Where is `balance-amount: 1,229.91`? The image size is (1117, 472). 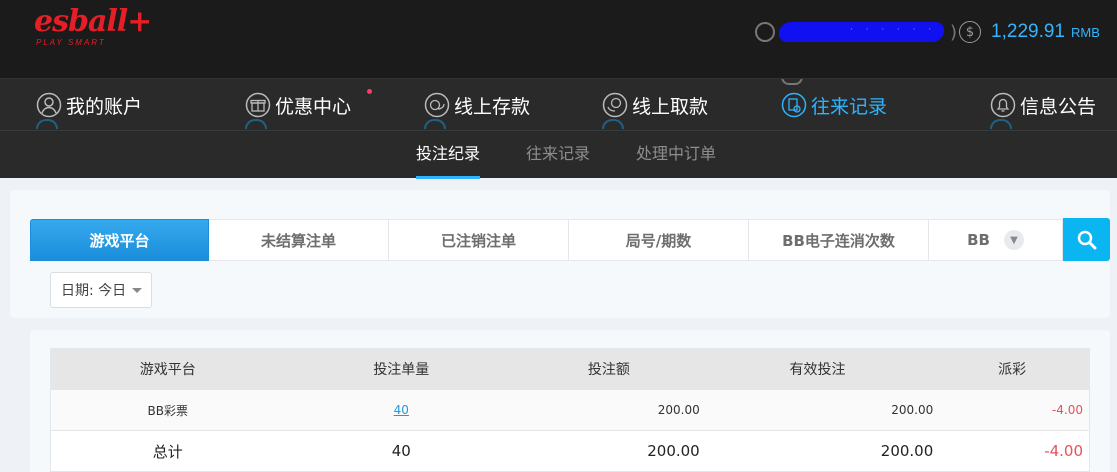 balance-amount: 1,229.91 is located at coordinates (1028, 31).